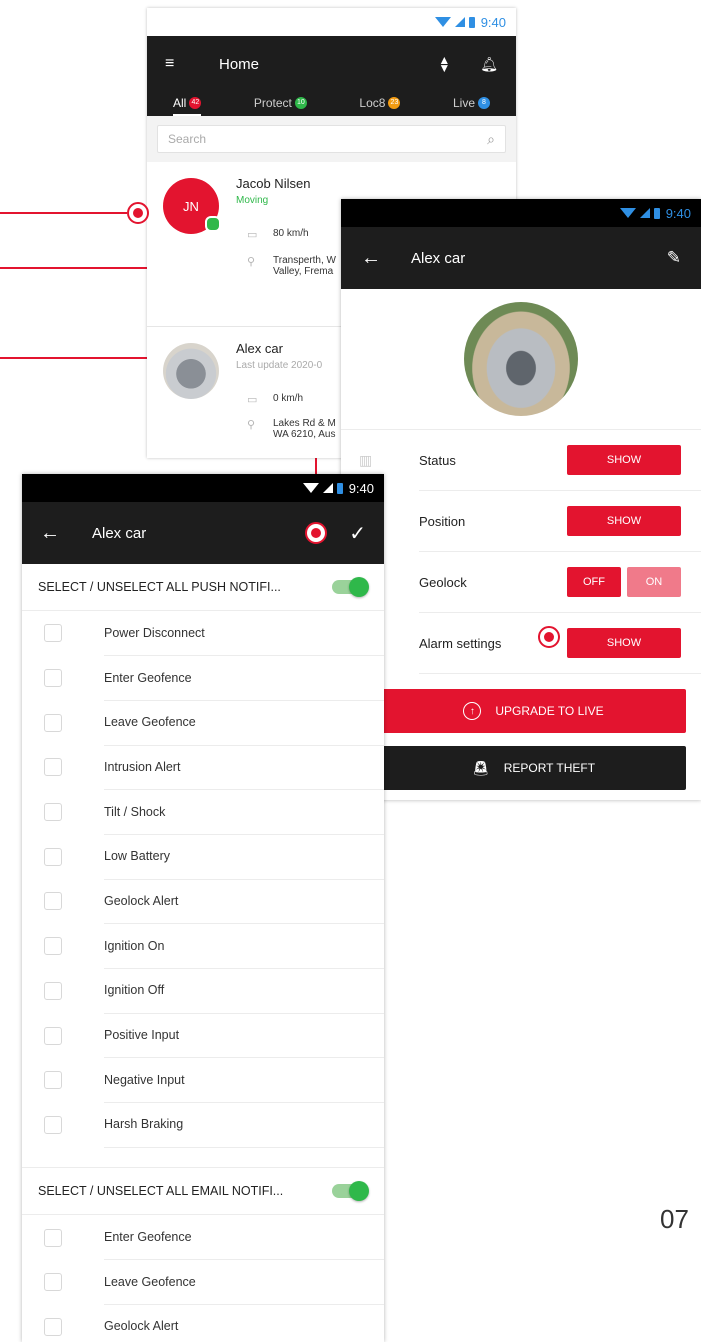 Image resolution: width=701 pixels, height=1342 pixels. I want to click on page-title: Alex car, so click(438, 258).